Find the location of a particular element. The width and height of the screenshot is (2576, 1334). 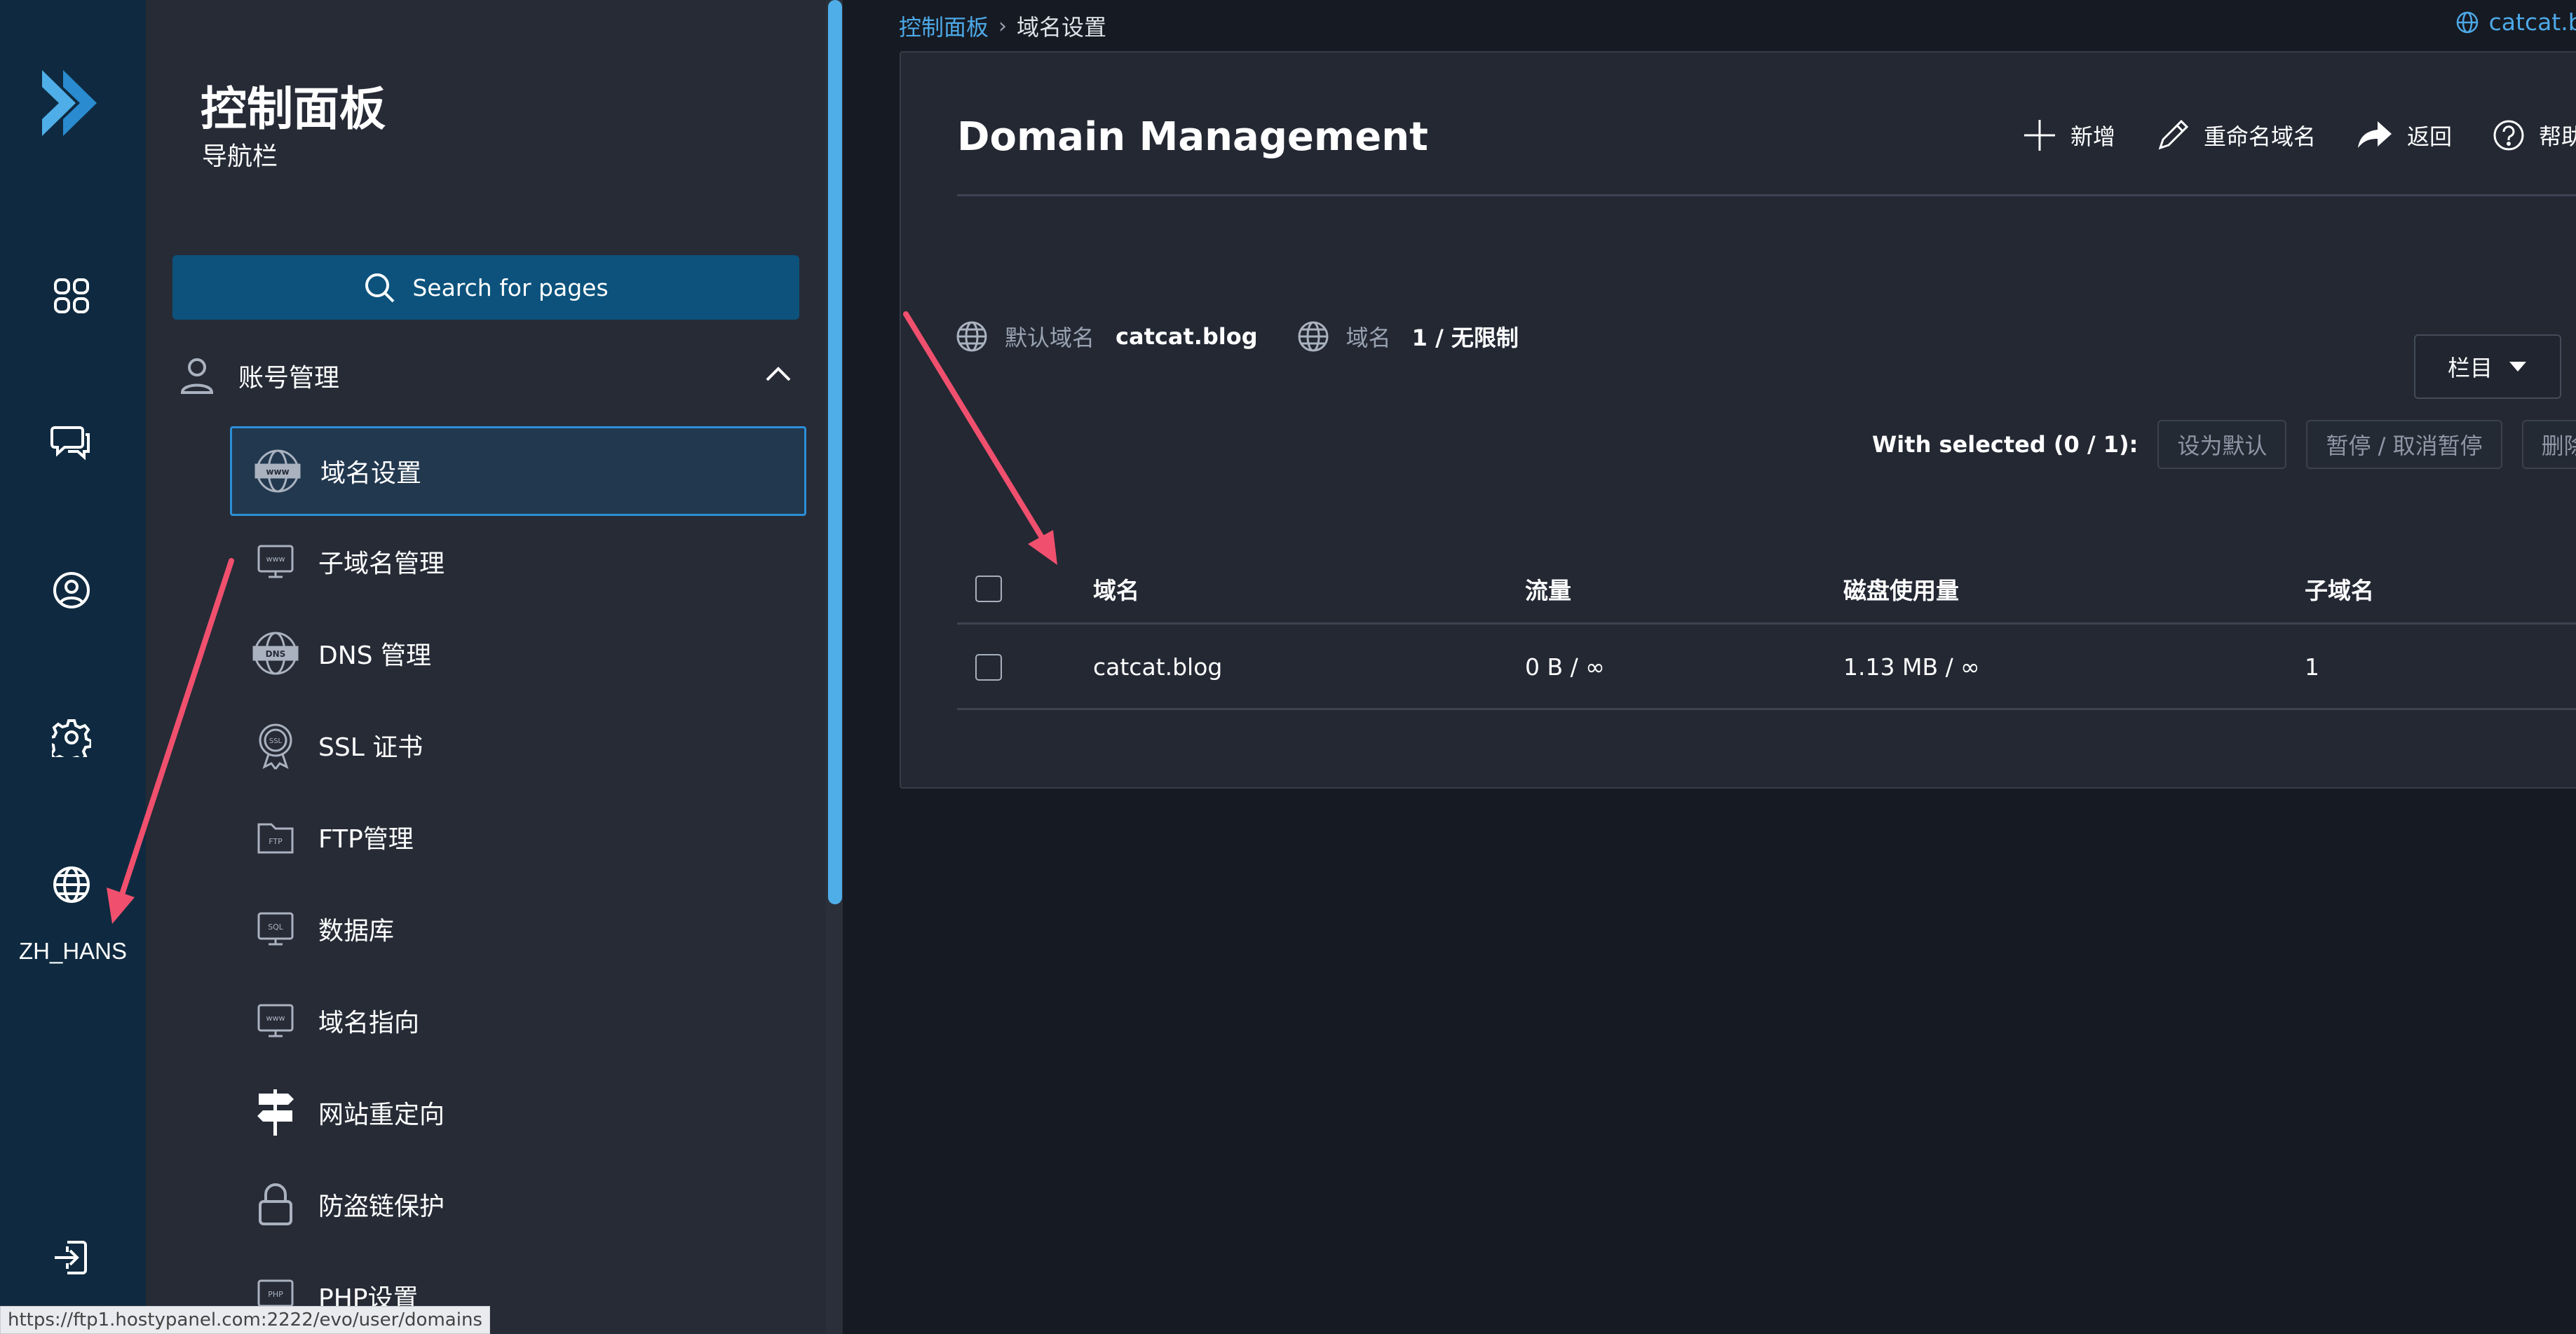

domains-count-value: 1 / 无限制 is located at coordinates (1465, 338).